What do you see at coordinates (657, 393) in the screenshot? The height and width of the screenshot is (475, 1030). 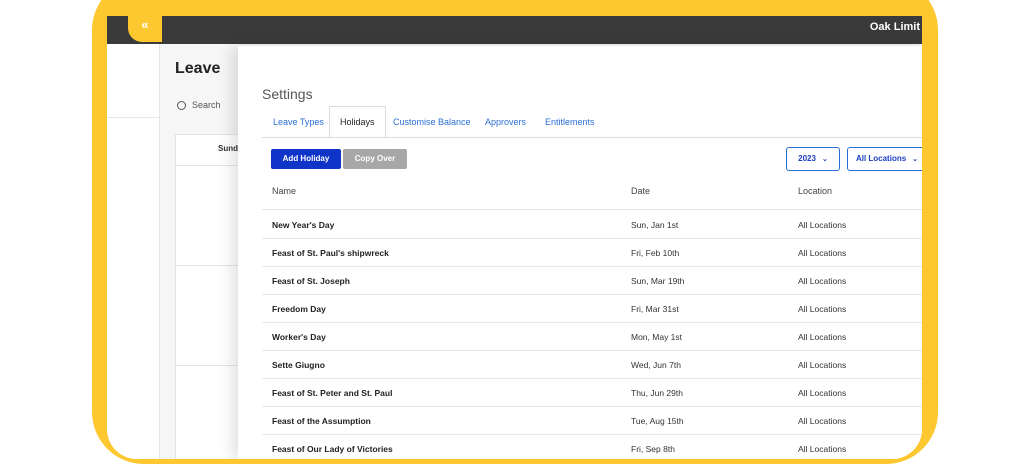 I see `holiday-date: Thu, Jun 29th` at bounding box center [657, 393].